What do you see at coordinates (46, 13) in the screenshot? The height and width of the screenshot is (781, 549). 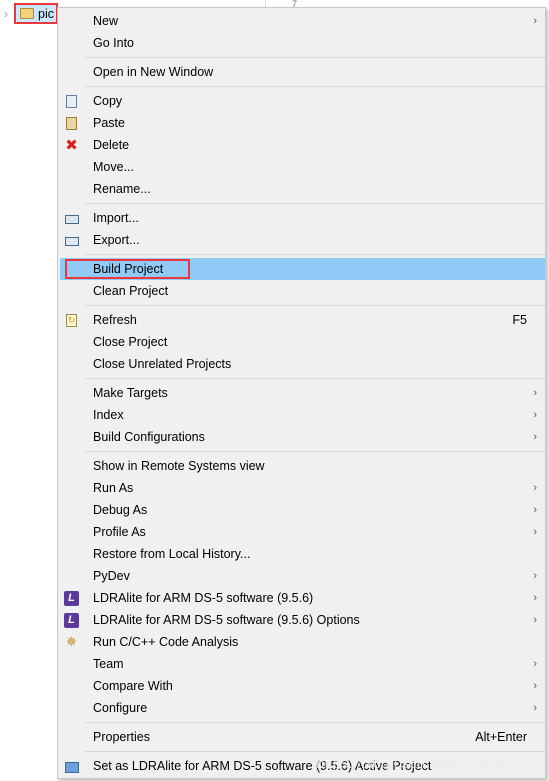 I see `project-name: pic` at bounding box center [46, 13].